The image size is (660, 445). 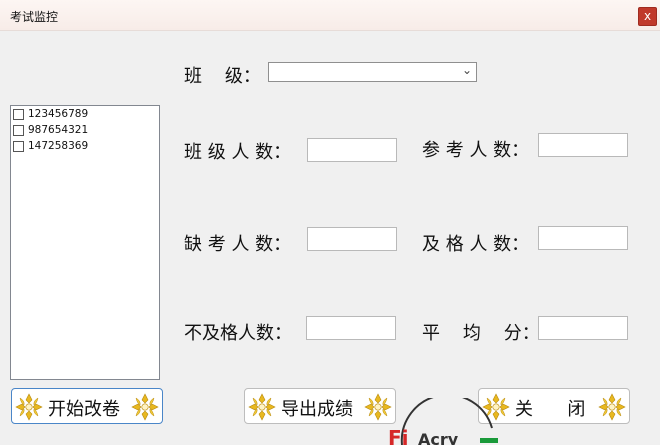 What do you see at coordinates (58, 130) in the screenshot?
I see `student-id: 987654321` at bounding box center [58, 130].